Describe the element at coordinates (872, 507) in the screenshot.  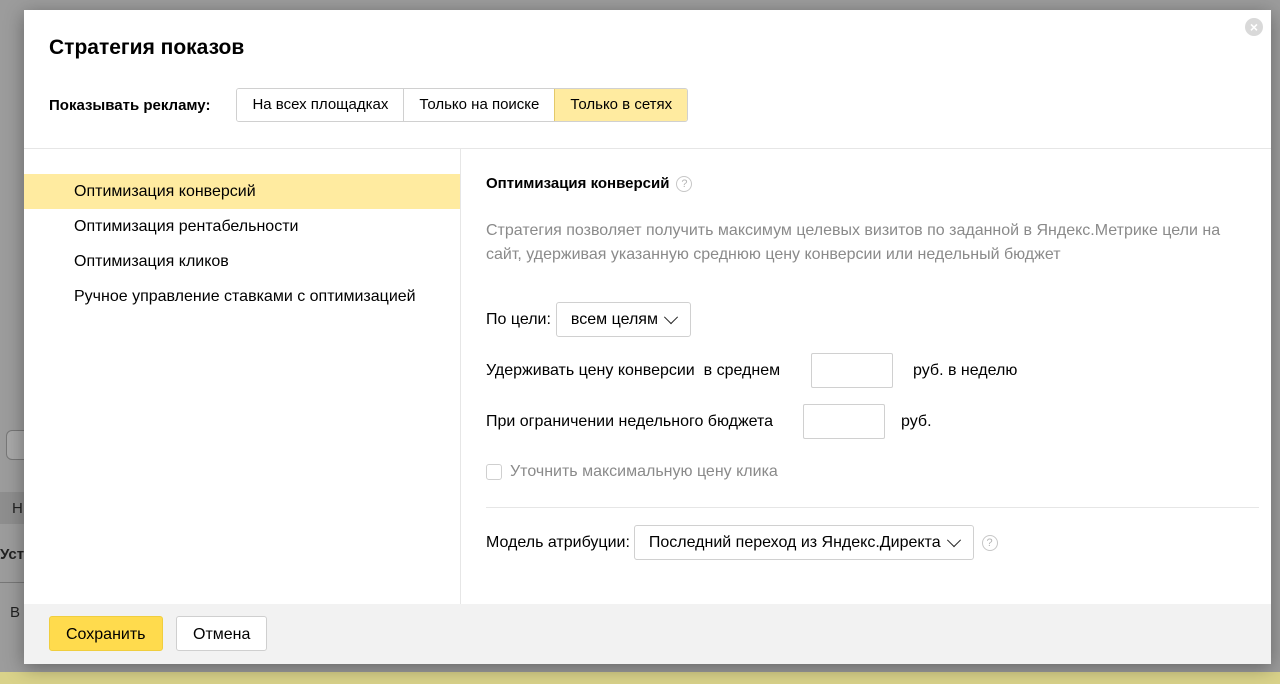
I see `section-divider` at that location.